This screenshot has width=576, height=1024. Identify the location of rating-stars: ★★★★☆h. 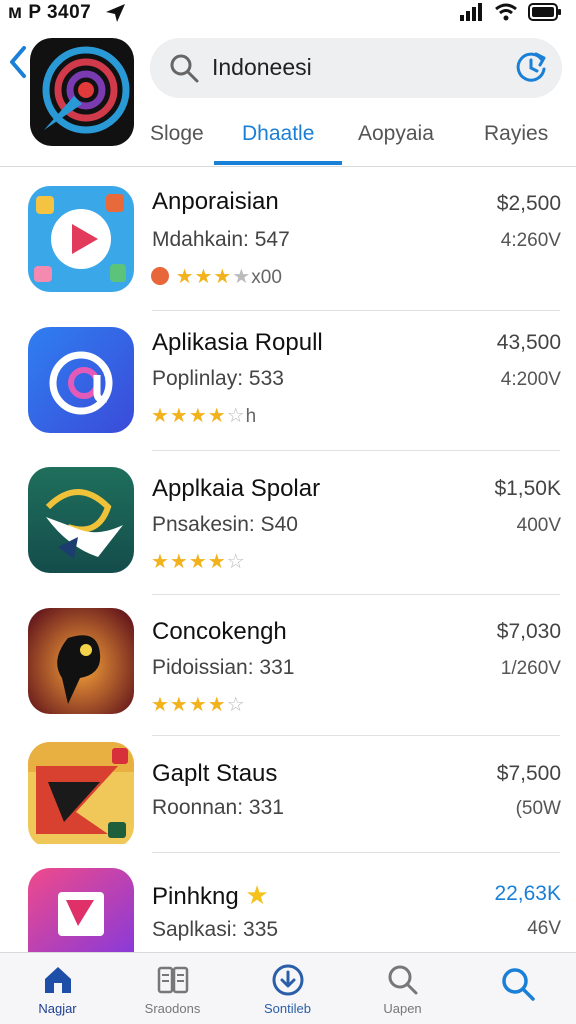
(203, 415).